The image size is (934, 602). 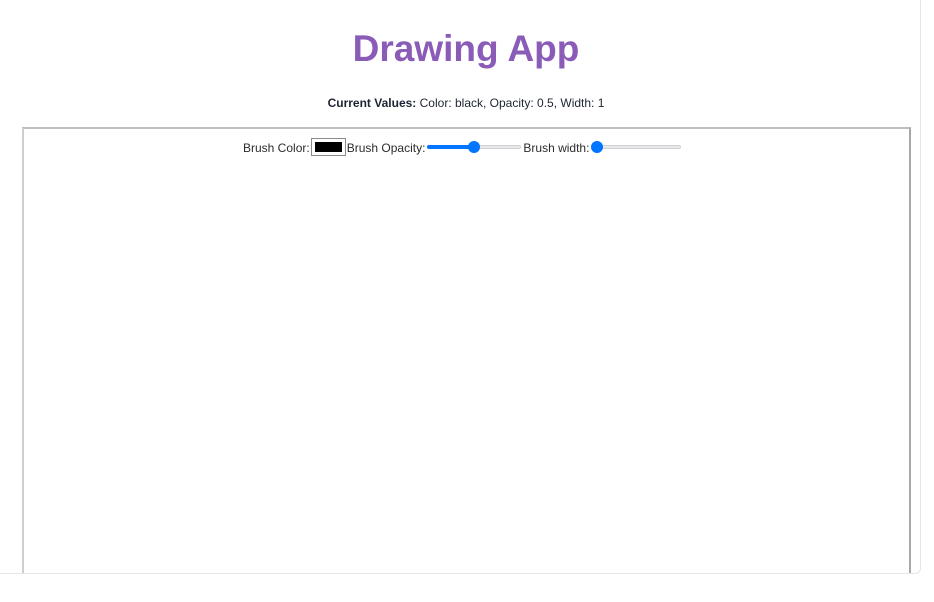 I want to click on brush-width-thumb, so click(x=597, y=147).